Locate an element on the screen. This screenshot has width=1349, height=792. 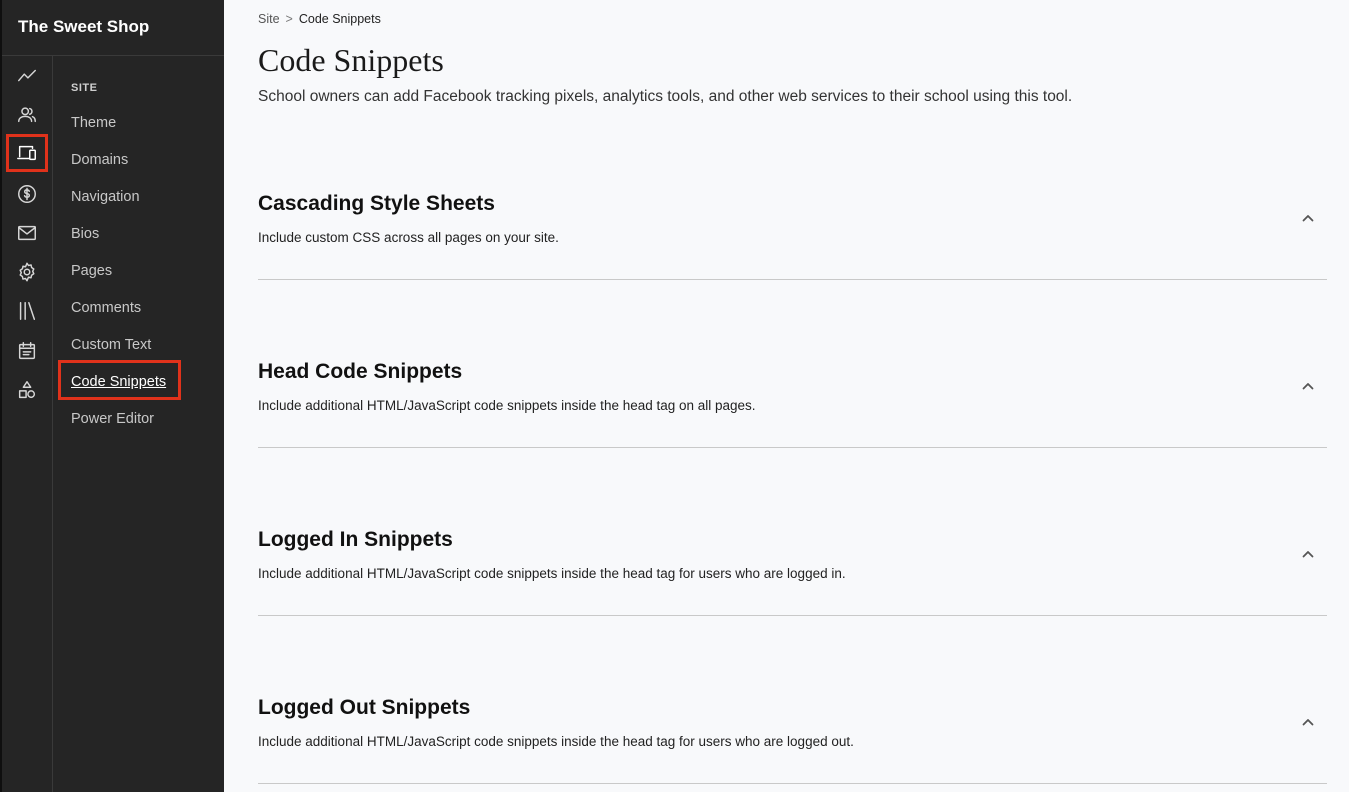
subnav-item-comments: Comments is located at coordinates (106, 308).